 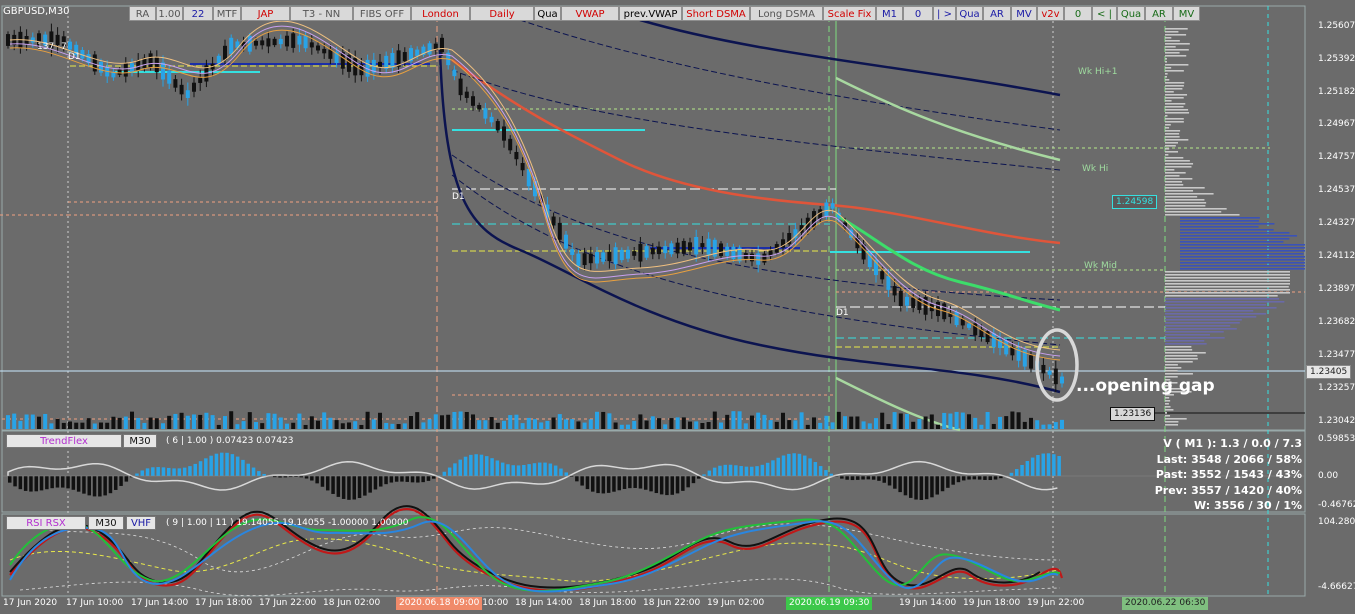 What do you see at coordinates (227, 13) in the screenshot?
I see `toolbar-button-3: MTF` at bounding box center [227, 13].